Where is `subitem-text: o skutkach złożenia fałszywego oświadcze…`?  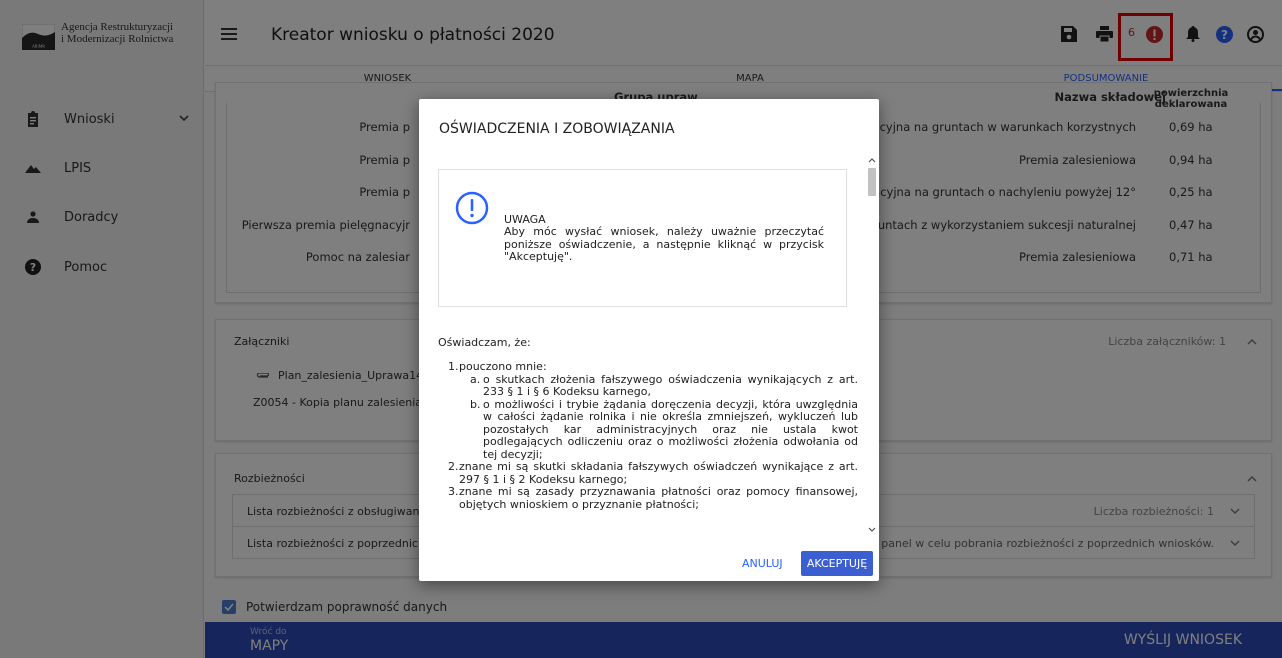 subitem-text: o skutkach złożenia fałszywego oświadcze… is located at coordinates (670, 385).